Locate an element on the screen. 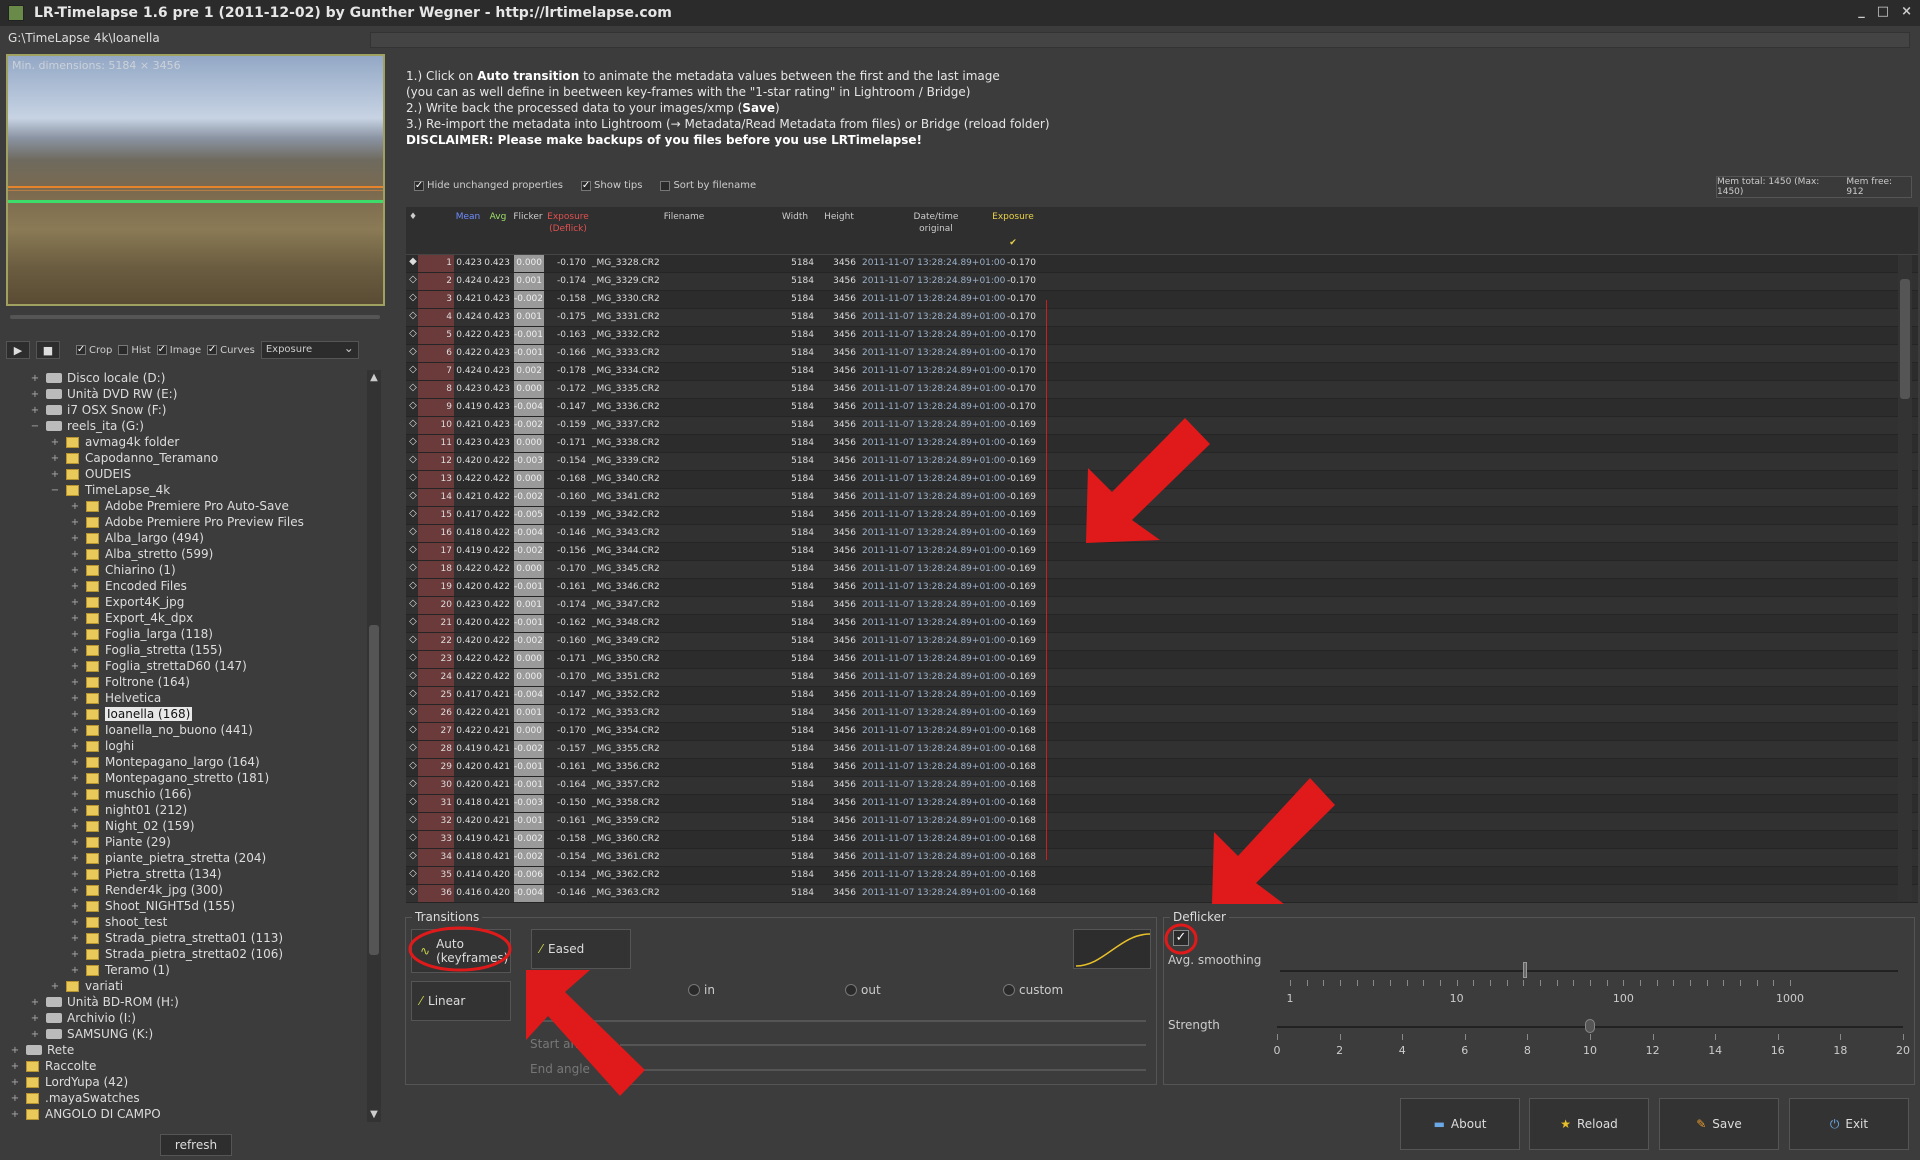 Image resolution: width=1920 pixels, height=1160 pixels. start-angle-slider is located at coordinates (883, 1045).